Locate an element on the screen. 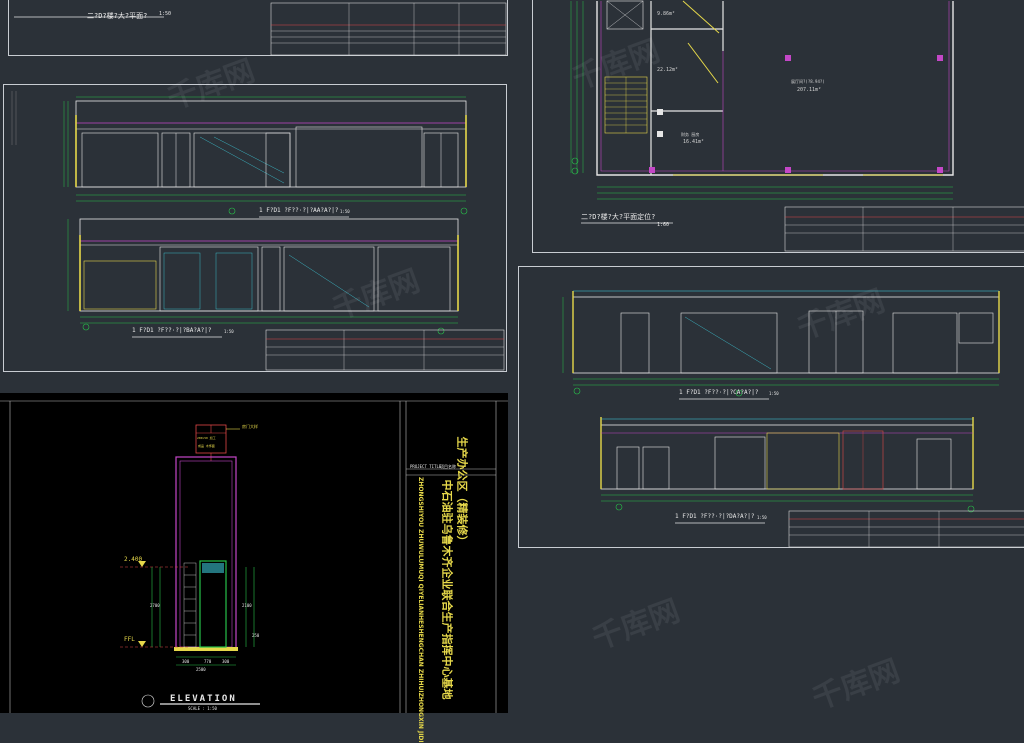  dimension-label: 250 is located at coordinates (256, 635).